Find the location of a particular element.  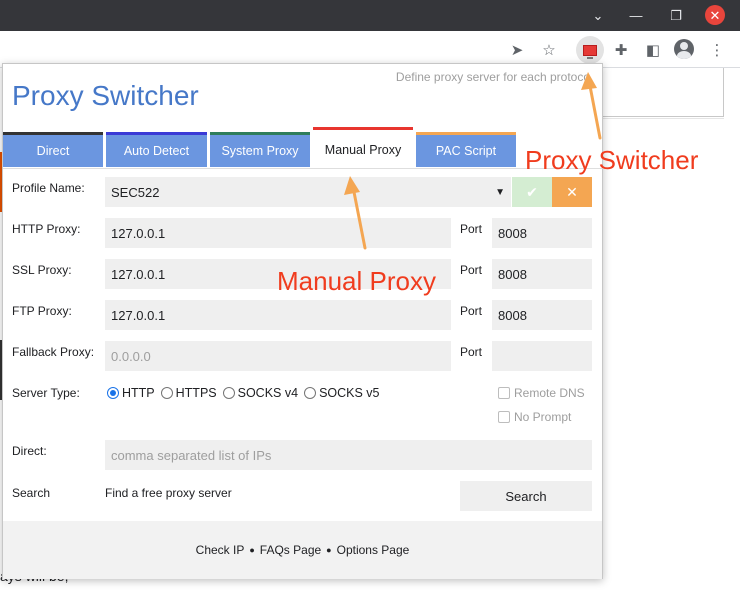

remote-dns-checkbox: Remote DNS is located at coordinates (541, 393).